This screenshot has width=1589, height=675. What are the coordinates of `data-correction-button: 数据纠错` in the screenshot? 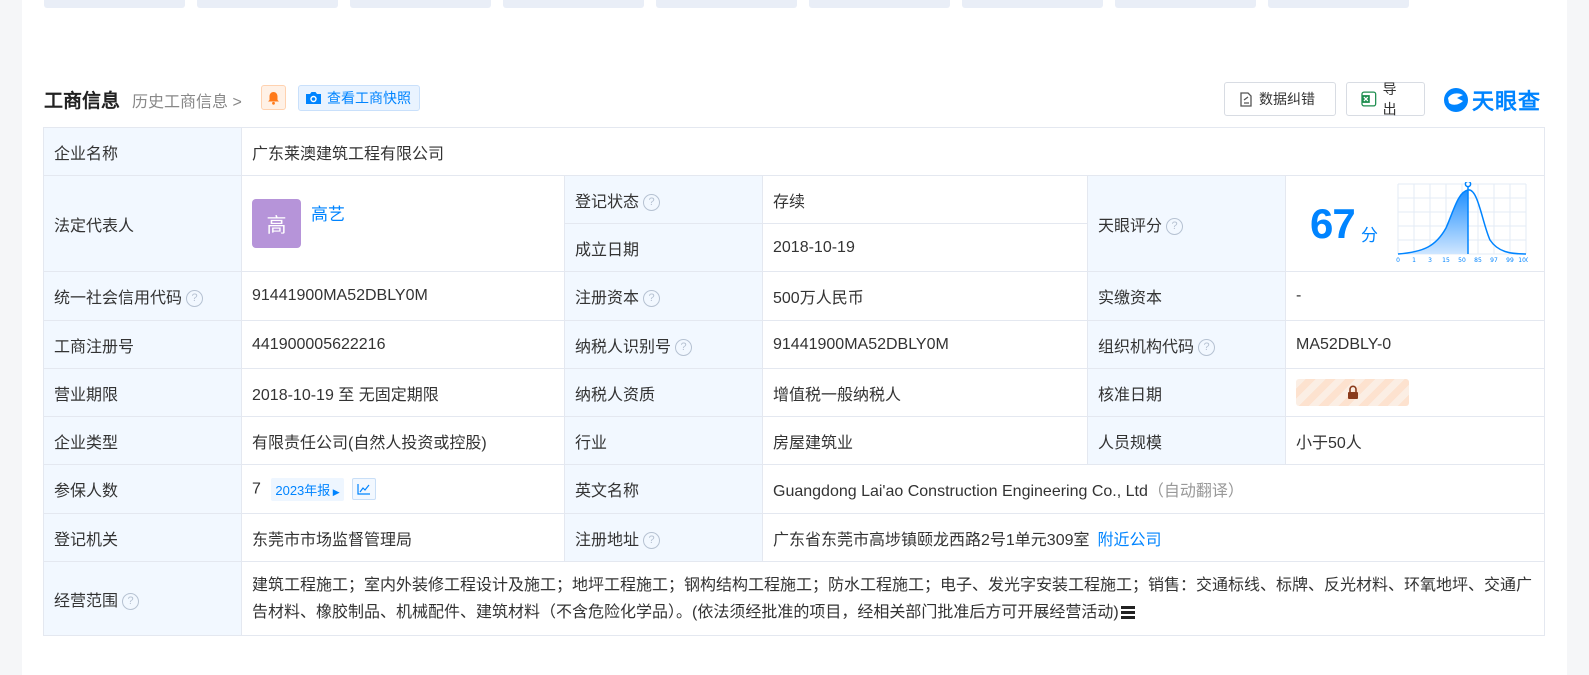 It's located at (1280, 99).